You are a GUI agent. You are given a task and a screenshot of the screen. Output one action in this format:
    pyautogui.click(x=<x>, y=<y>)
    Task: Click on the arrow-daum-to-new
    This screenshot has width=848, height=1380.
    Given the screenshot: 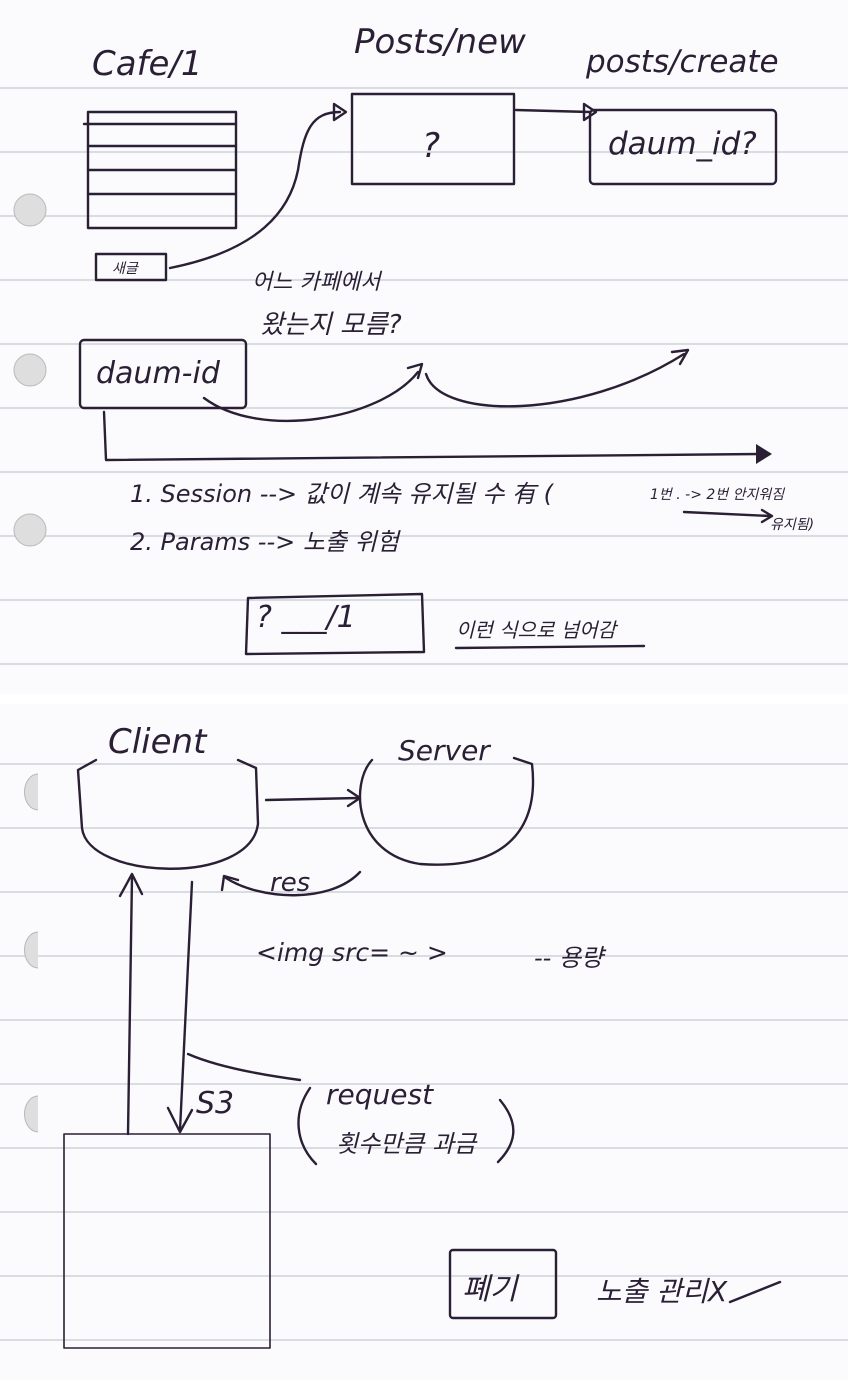 What is the action you would take?
    pyautogui.click(x=311, y=396)
    